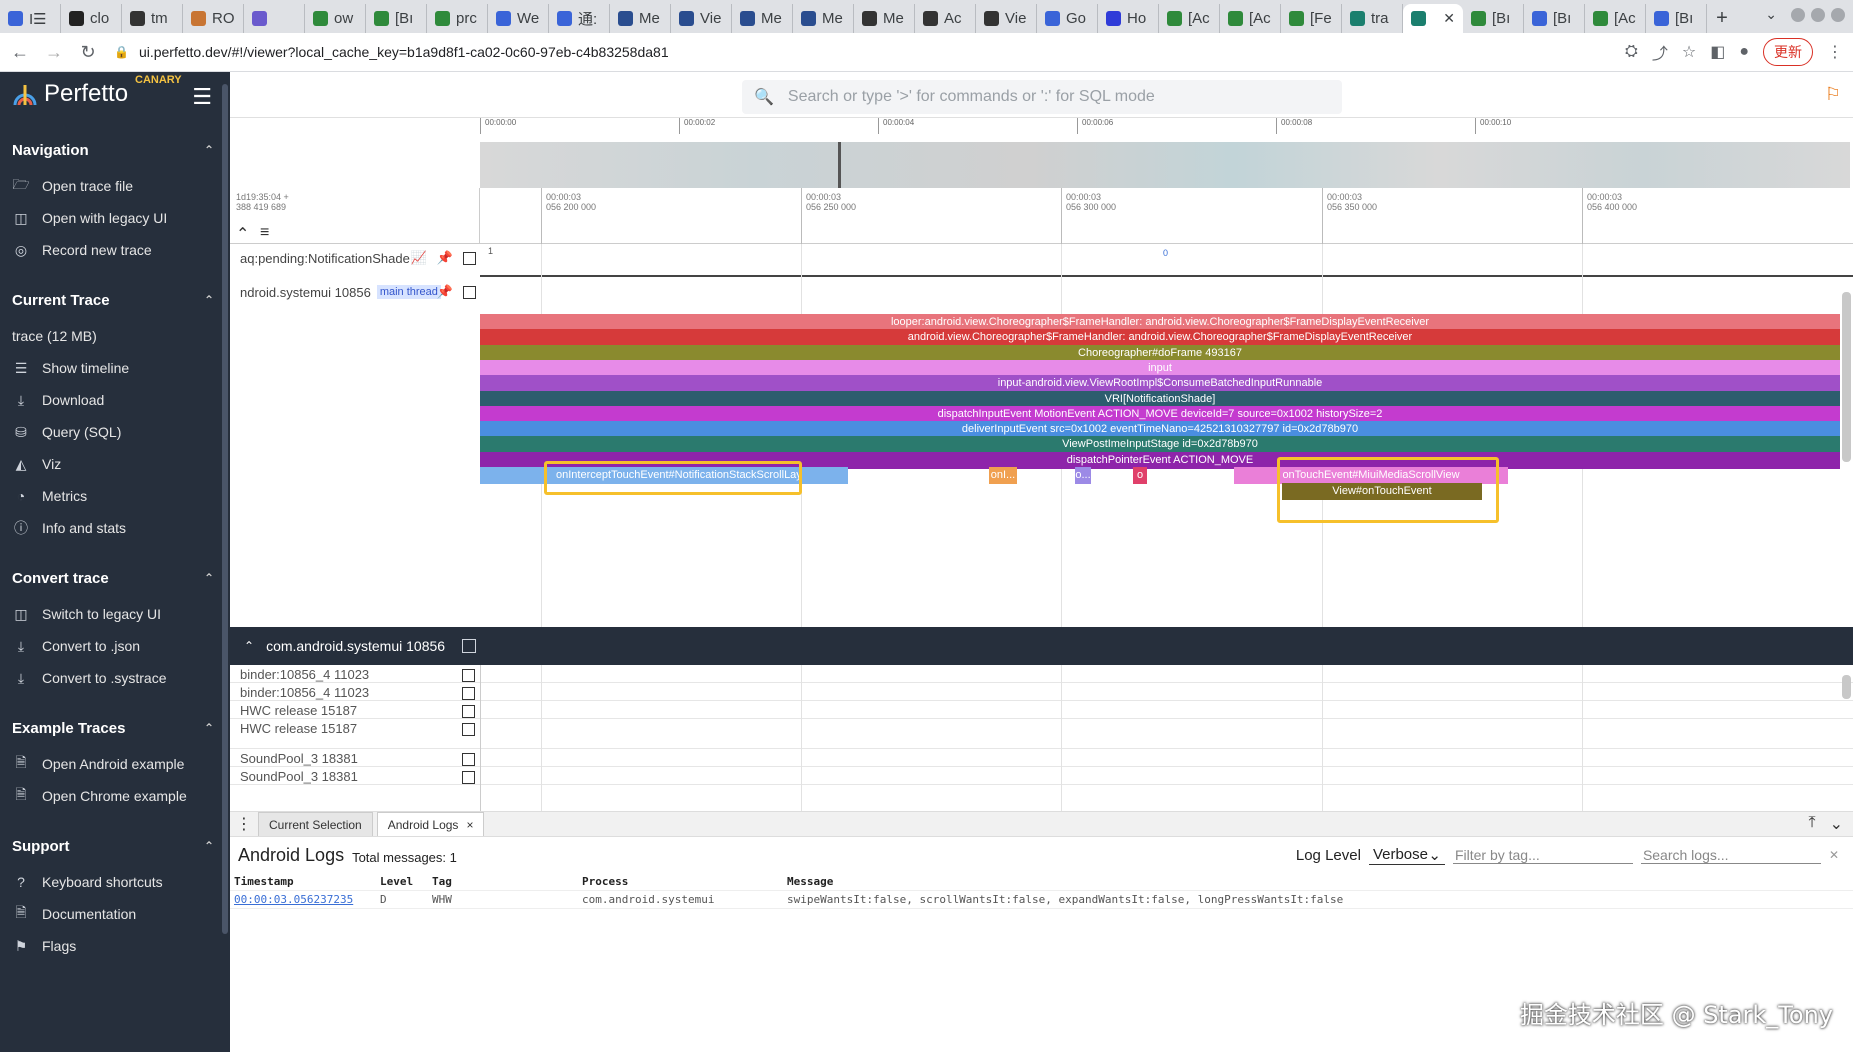 This screenshot has width=1853, height=1052. What do you see at coordinates (1812, 824) in the screenshot?
I see `maximize-panel-icon: ⤒` at bounding box center [1812, 824].